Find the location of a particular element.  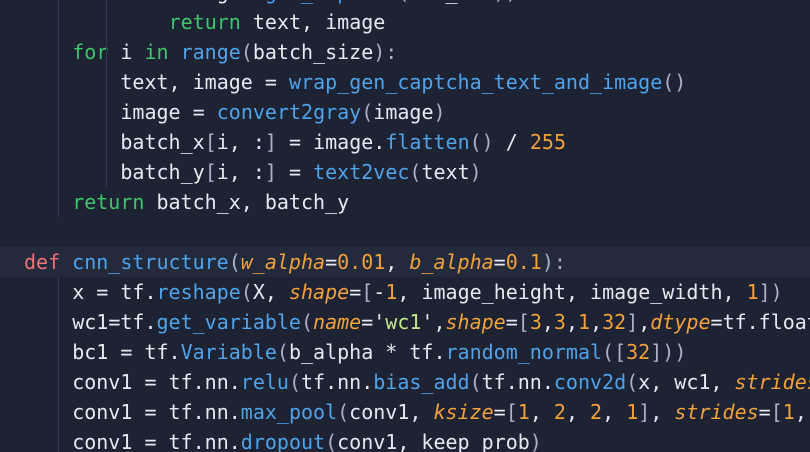

code-token: name is located at coordinates (337, 322).